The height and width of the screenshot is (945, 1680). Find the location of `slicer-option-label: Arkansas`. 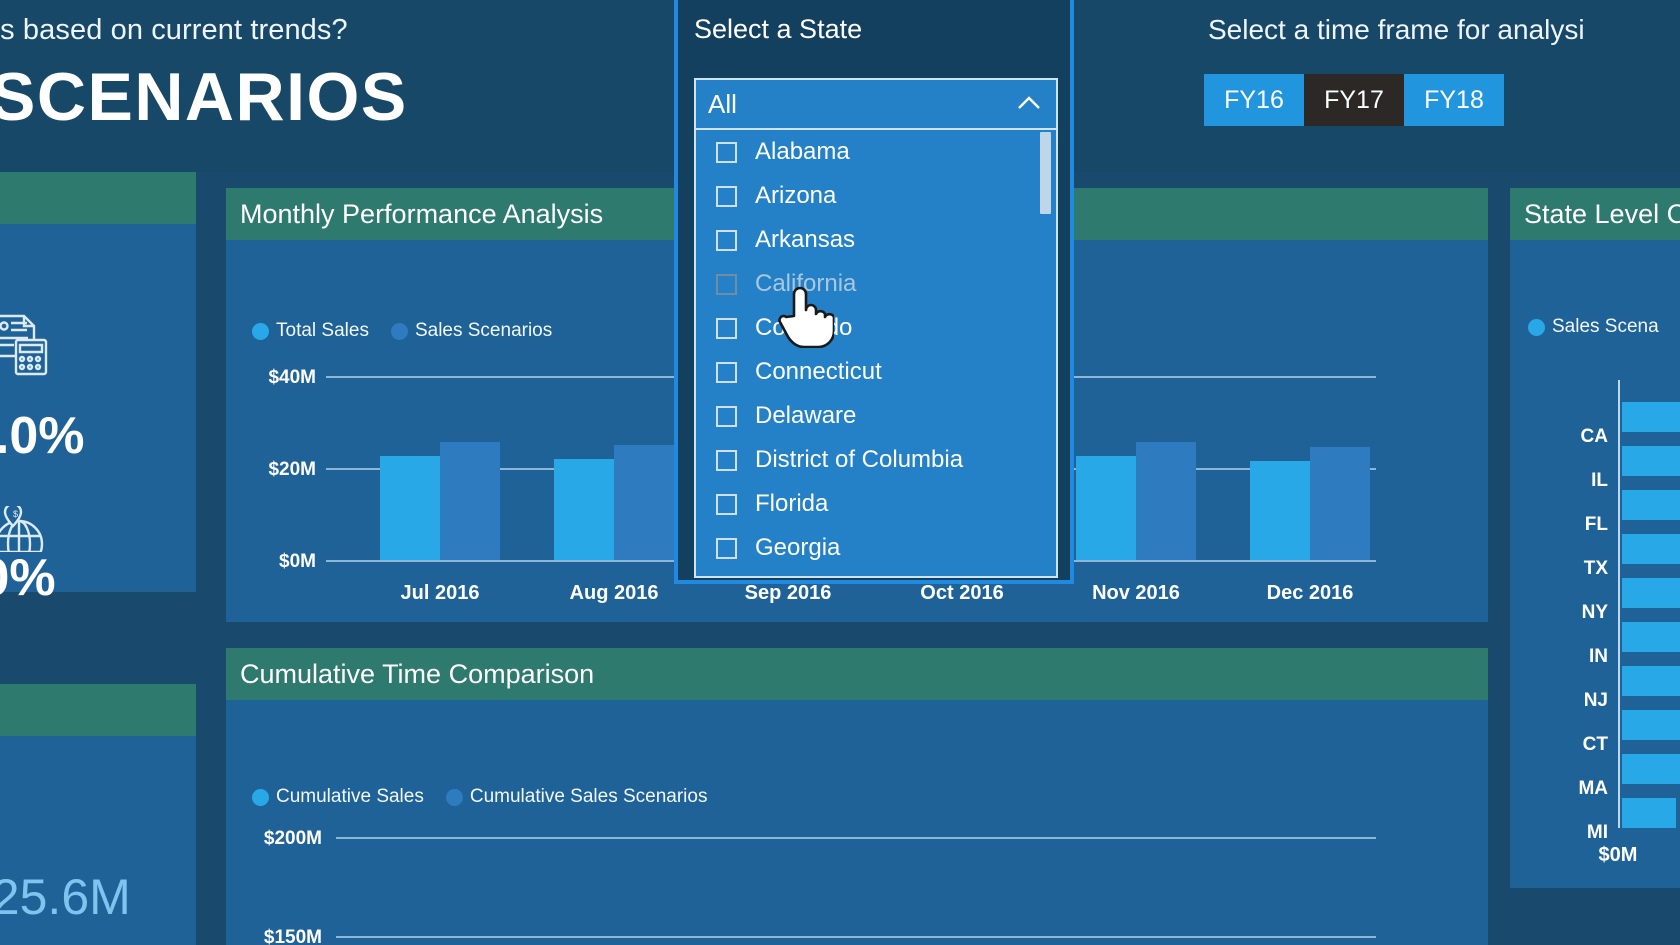

slicer-option-label: Arkansas is located at coordinates (805, 239).